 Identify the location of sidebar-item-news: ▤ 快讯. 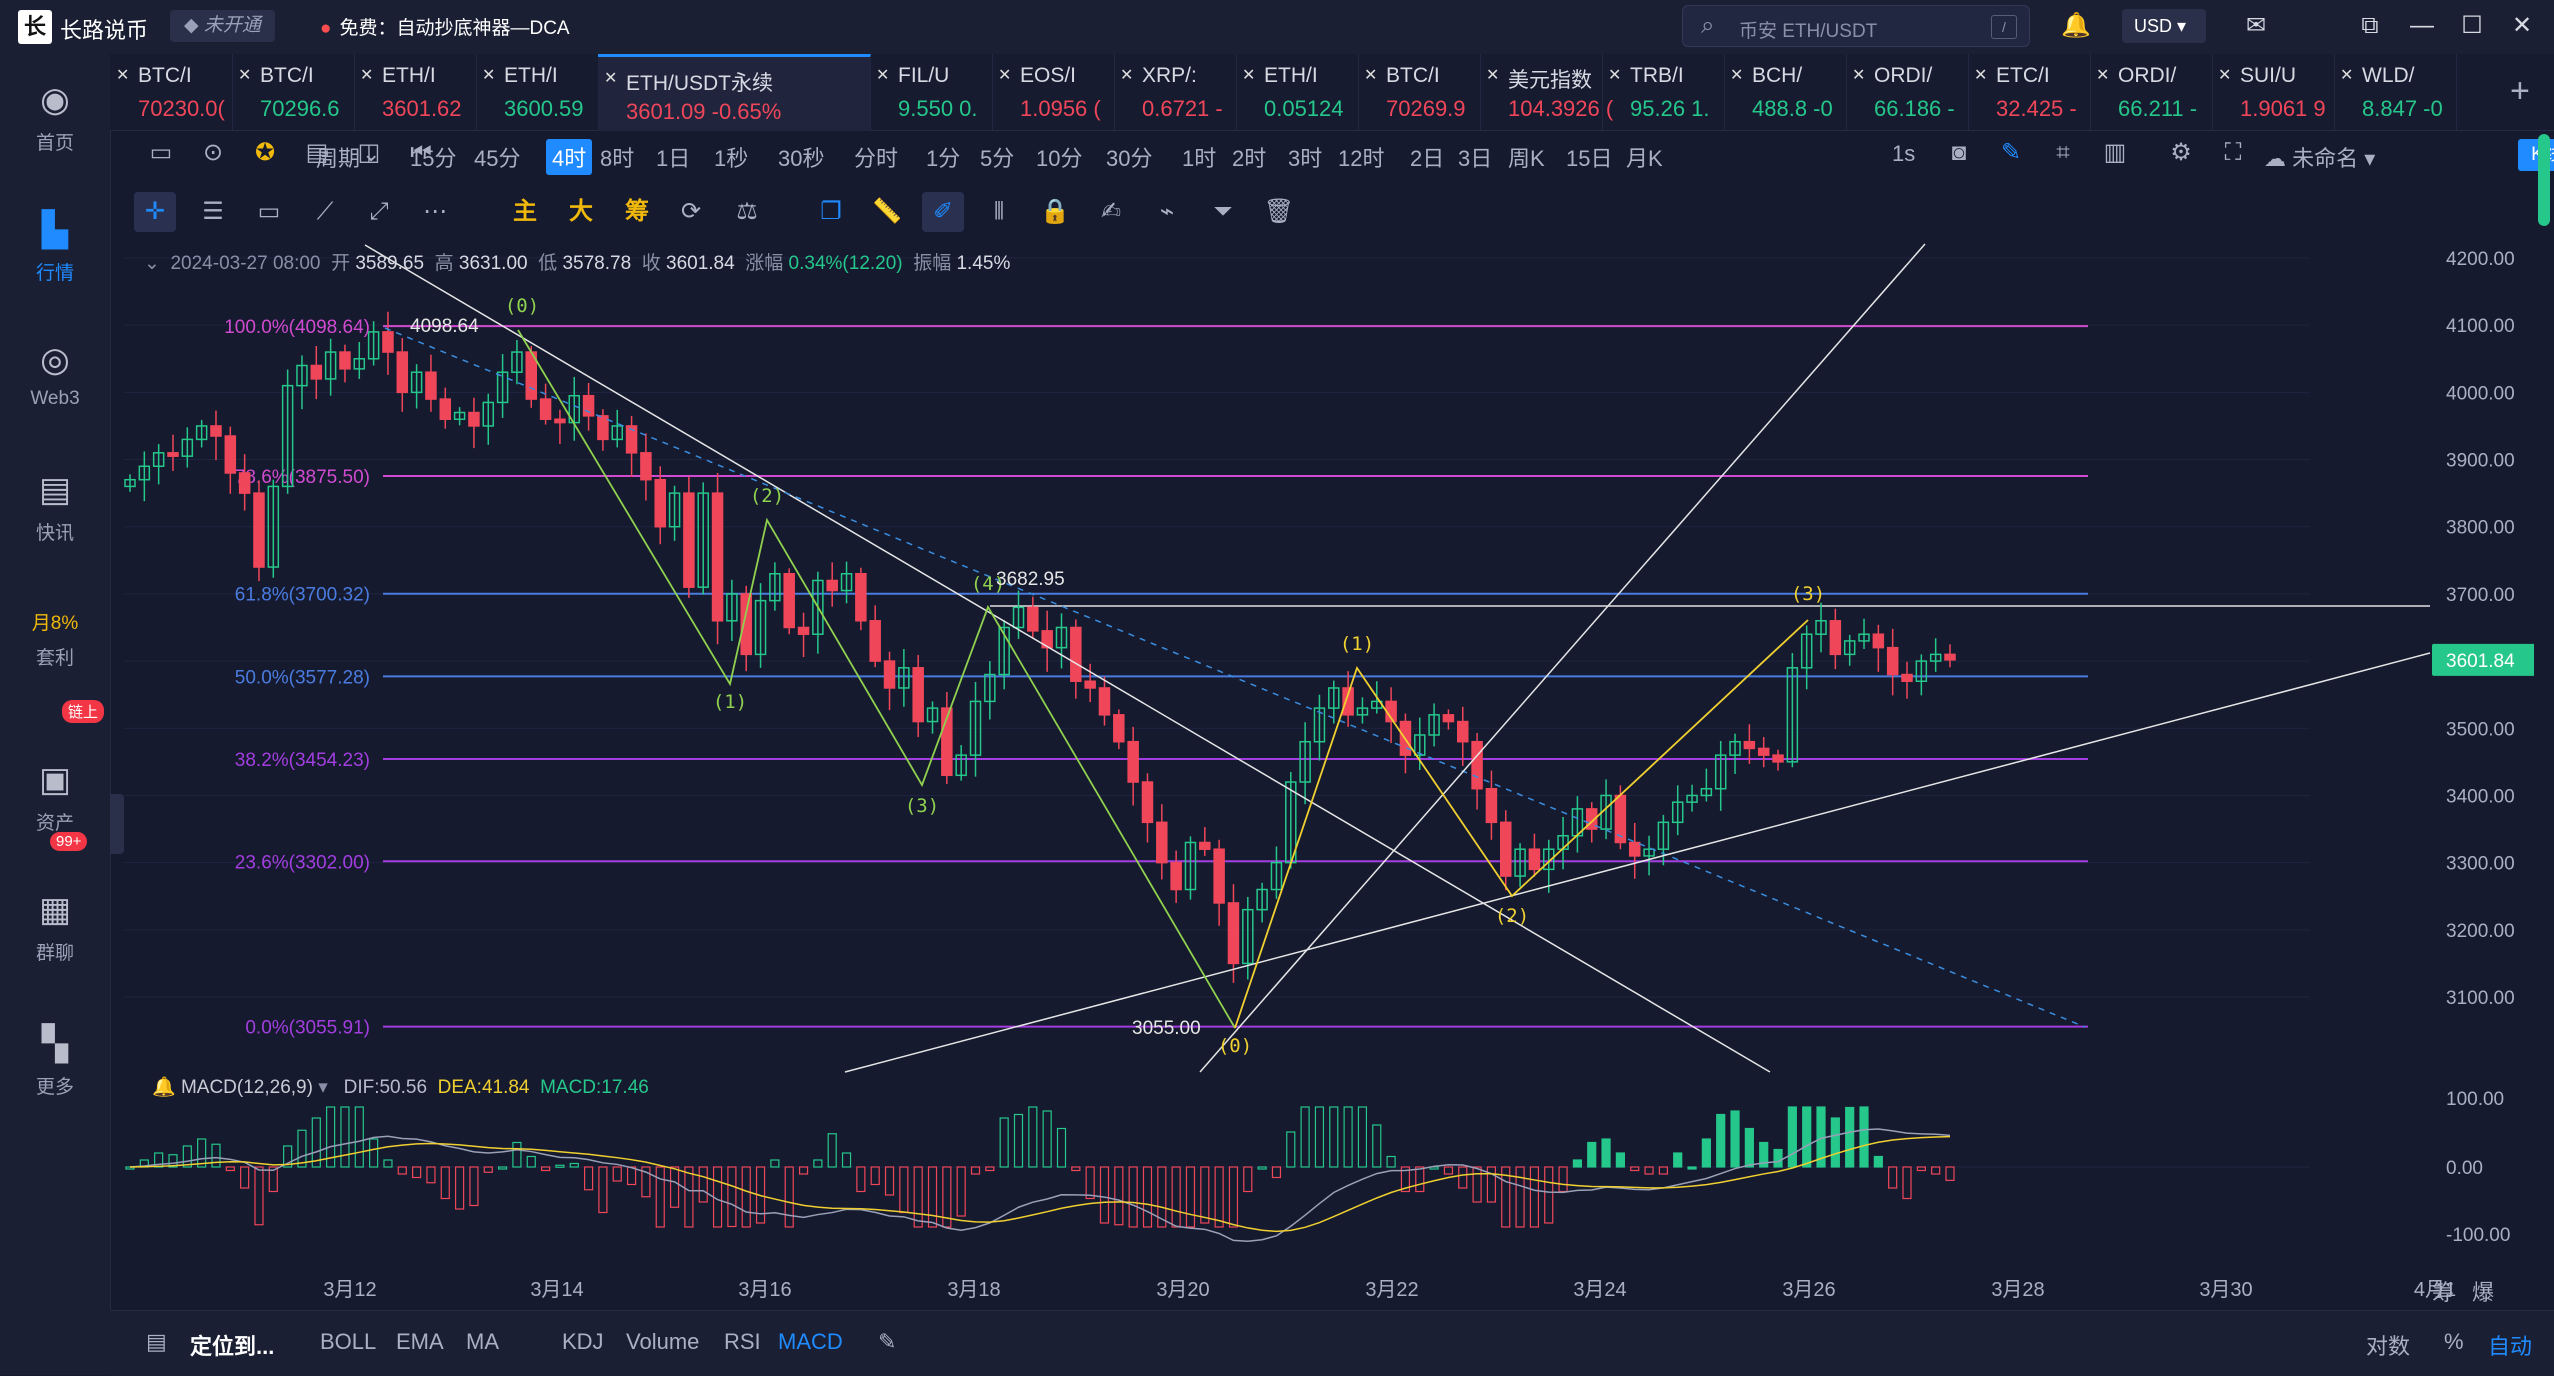
(55, 507).